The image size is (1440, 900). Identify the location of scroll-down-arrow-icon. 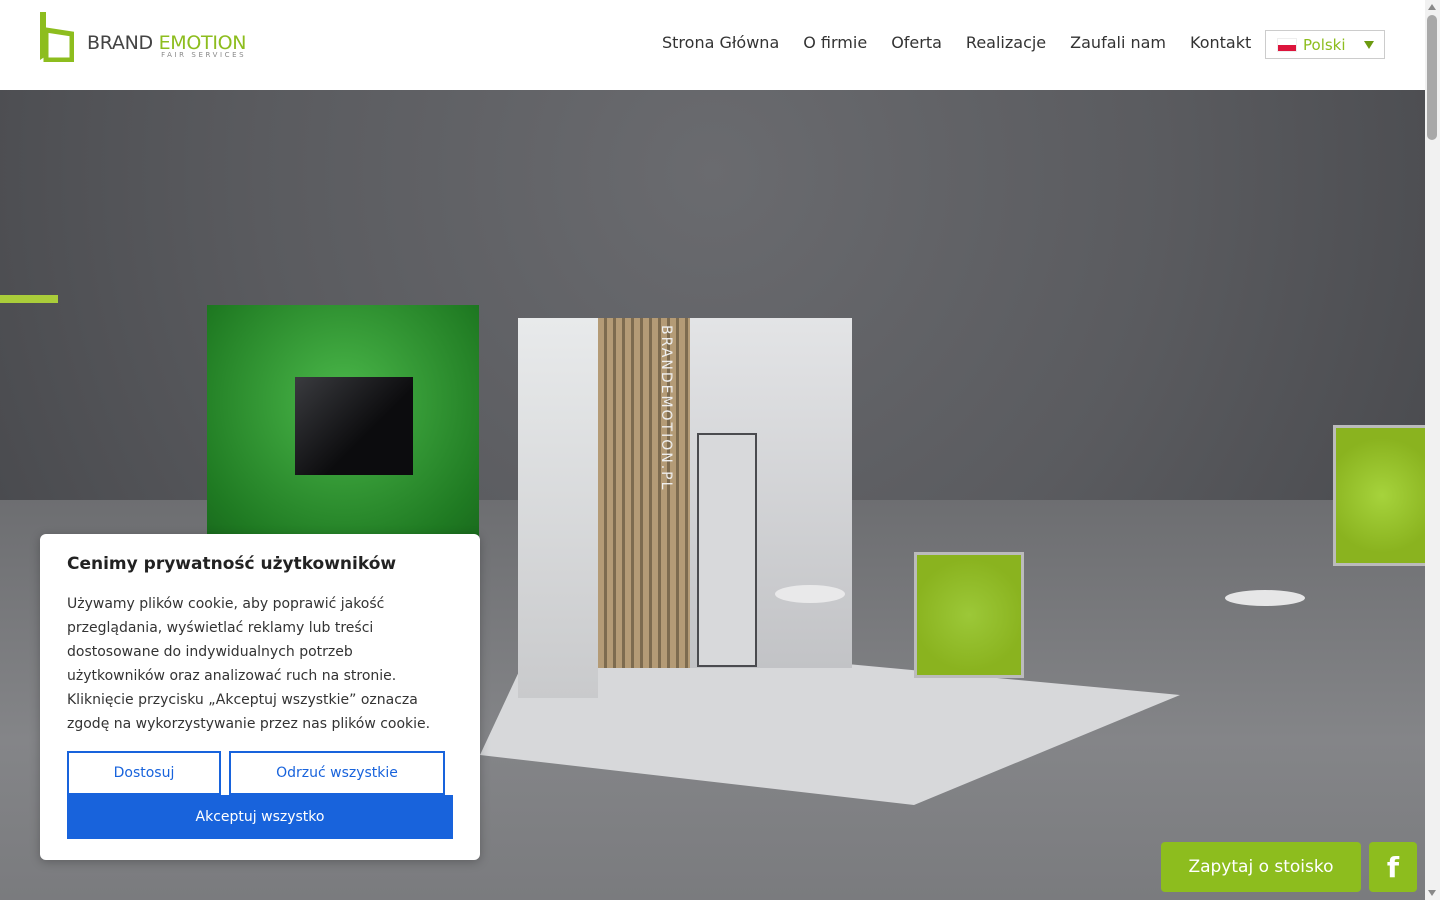
(1432, 893).